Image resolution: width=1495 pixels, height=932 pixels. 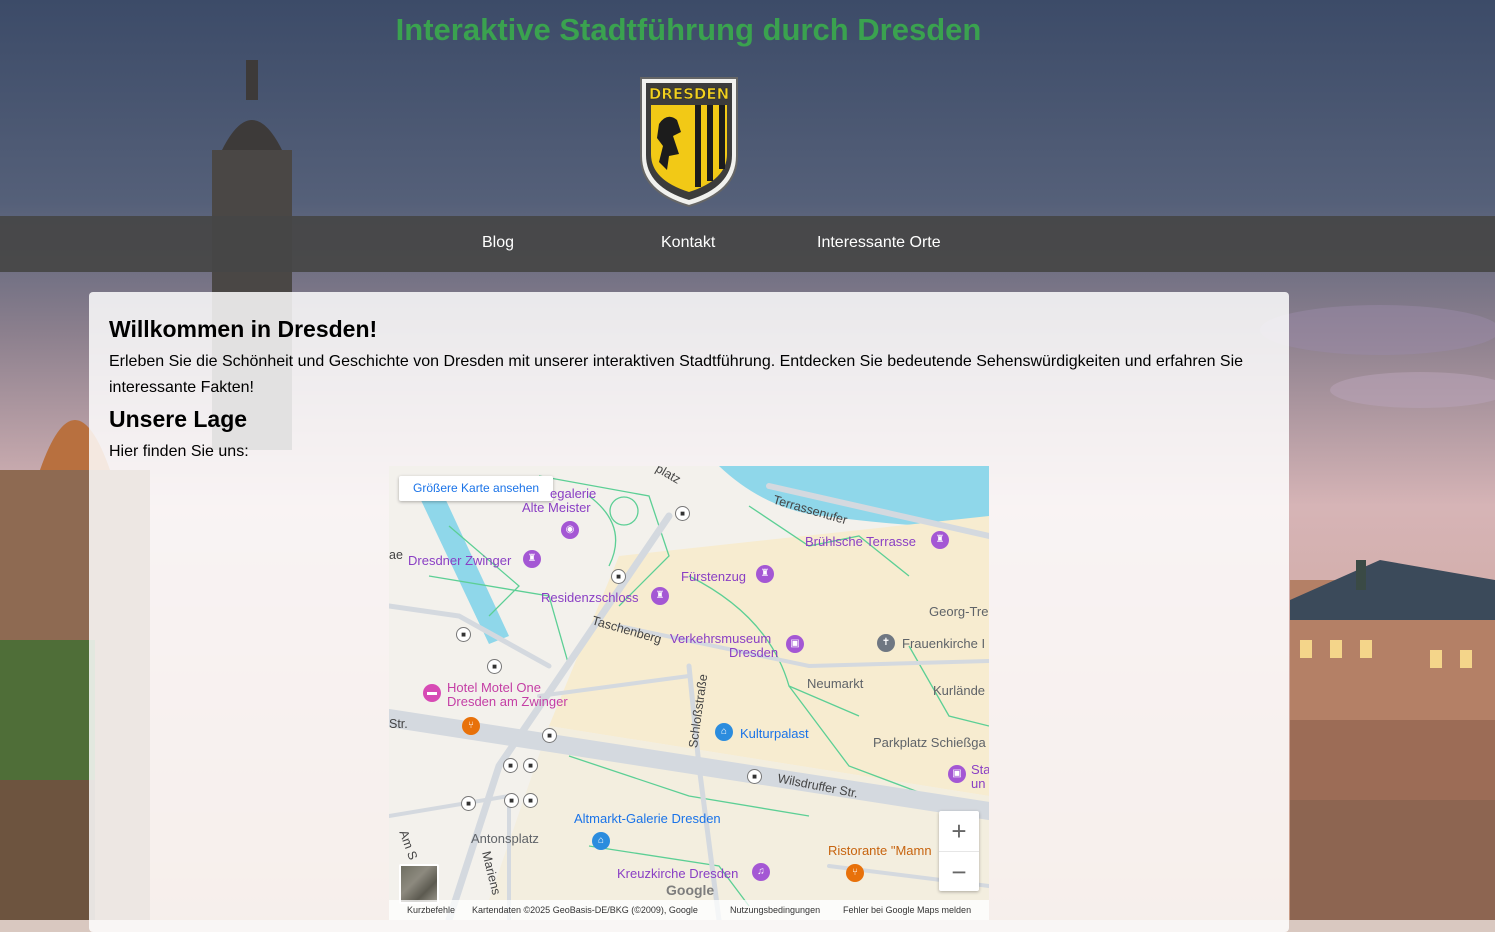 I want to click on main-navigation: Blog Kontakt Interessante Orte, so click(x=747, y=244).